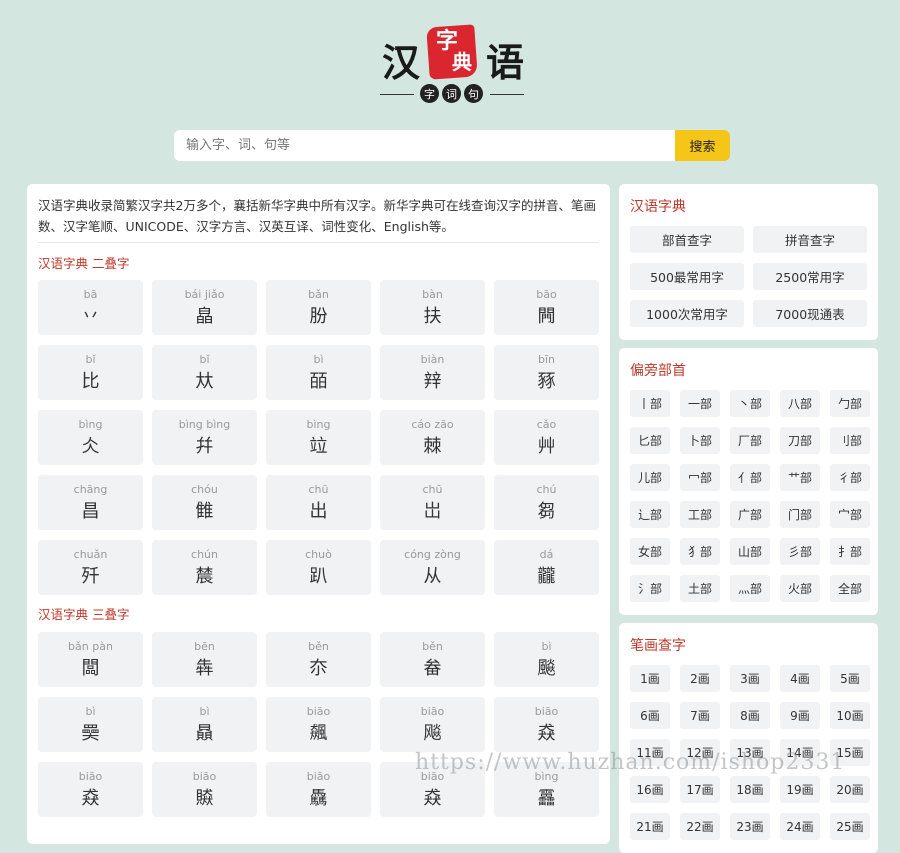 The height and width of the screenshot is (853, 900). What do you see at coordinates (800, 477) in the screenshot?
I see `radical-button: 艹部` at bounding box center [800, 477].